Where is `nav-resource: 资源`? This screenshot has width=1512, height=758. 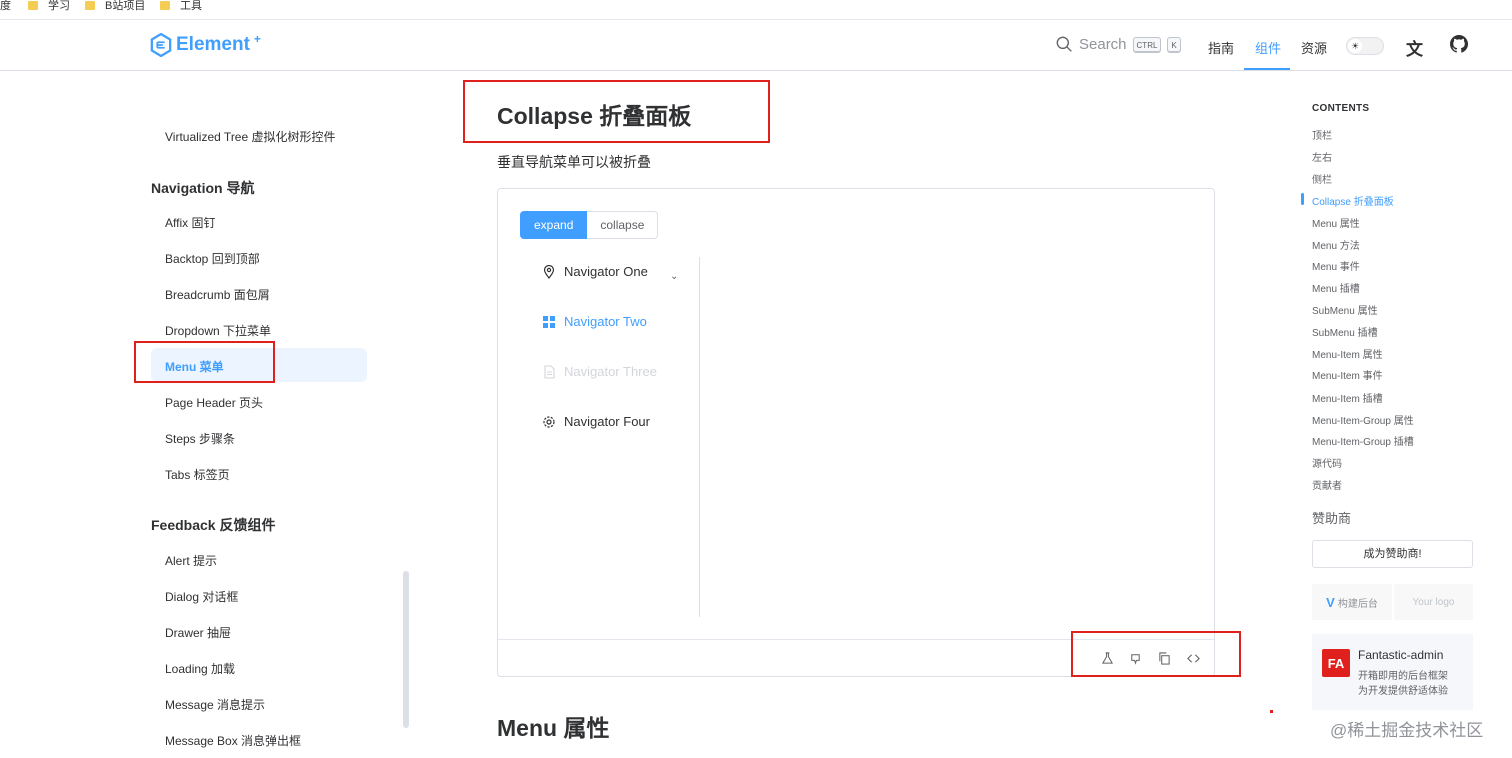
nav-resource: 资源 is located at coordinates (1314, 47).